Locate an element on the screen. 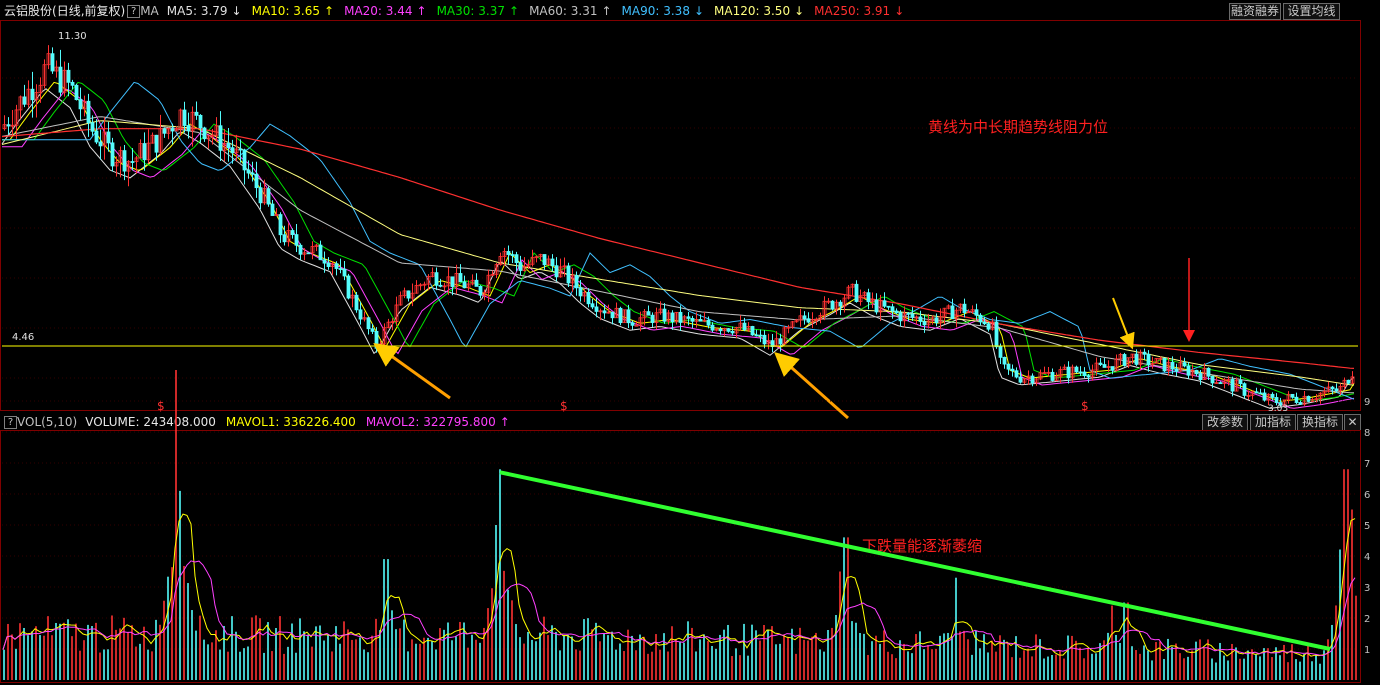 The image size is (1380, 685). volume-tick-label: 7 is located at coordinates (1367, 464).